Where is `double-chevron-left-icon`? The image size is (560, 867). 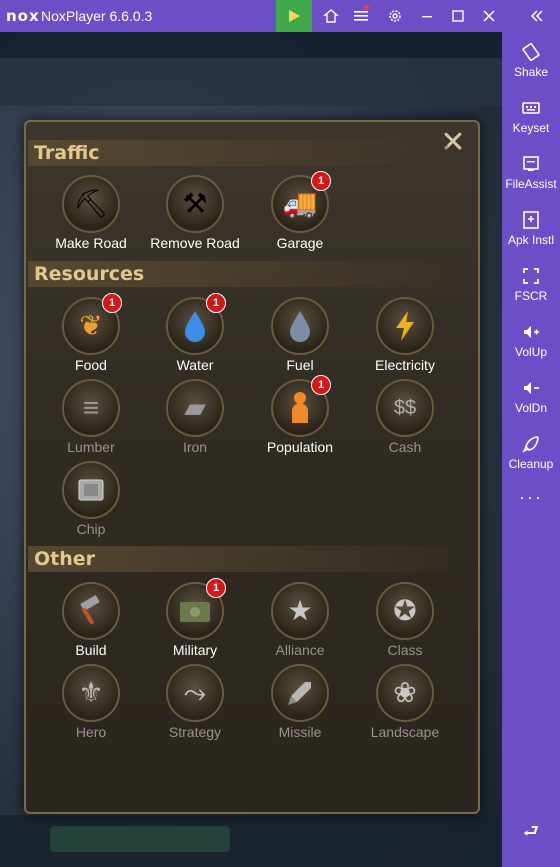 double-chevron-left-icon is located at coordinates (536, 16).